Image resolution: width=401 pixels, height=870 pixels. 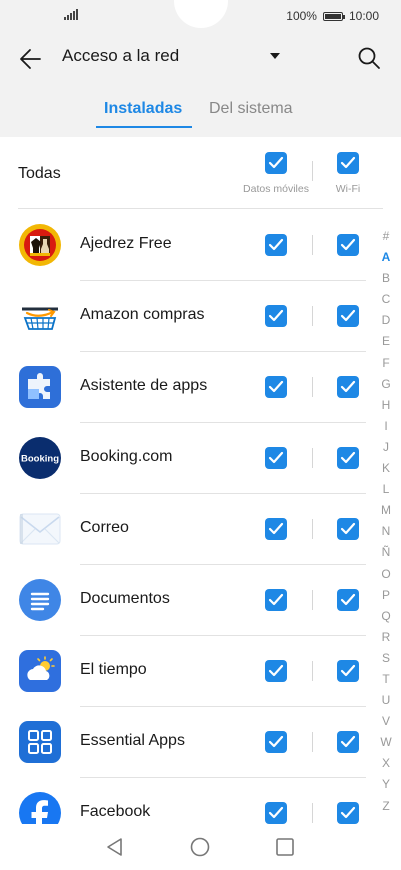 I want to click on alphabet-letter: F, so click(x=386, y=363).